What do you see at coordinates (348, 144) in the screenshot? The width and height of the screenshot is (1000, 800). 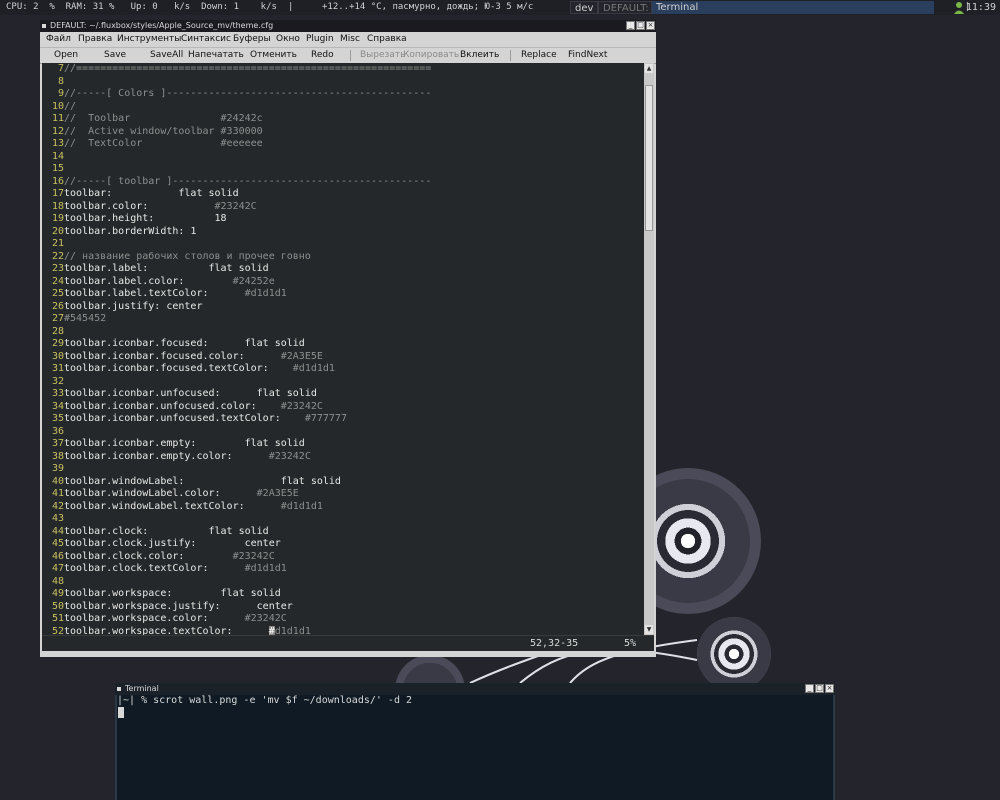 I see `code-line: 13// TextColor #eeeeee` at bounding box center [348, 144].